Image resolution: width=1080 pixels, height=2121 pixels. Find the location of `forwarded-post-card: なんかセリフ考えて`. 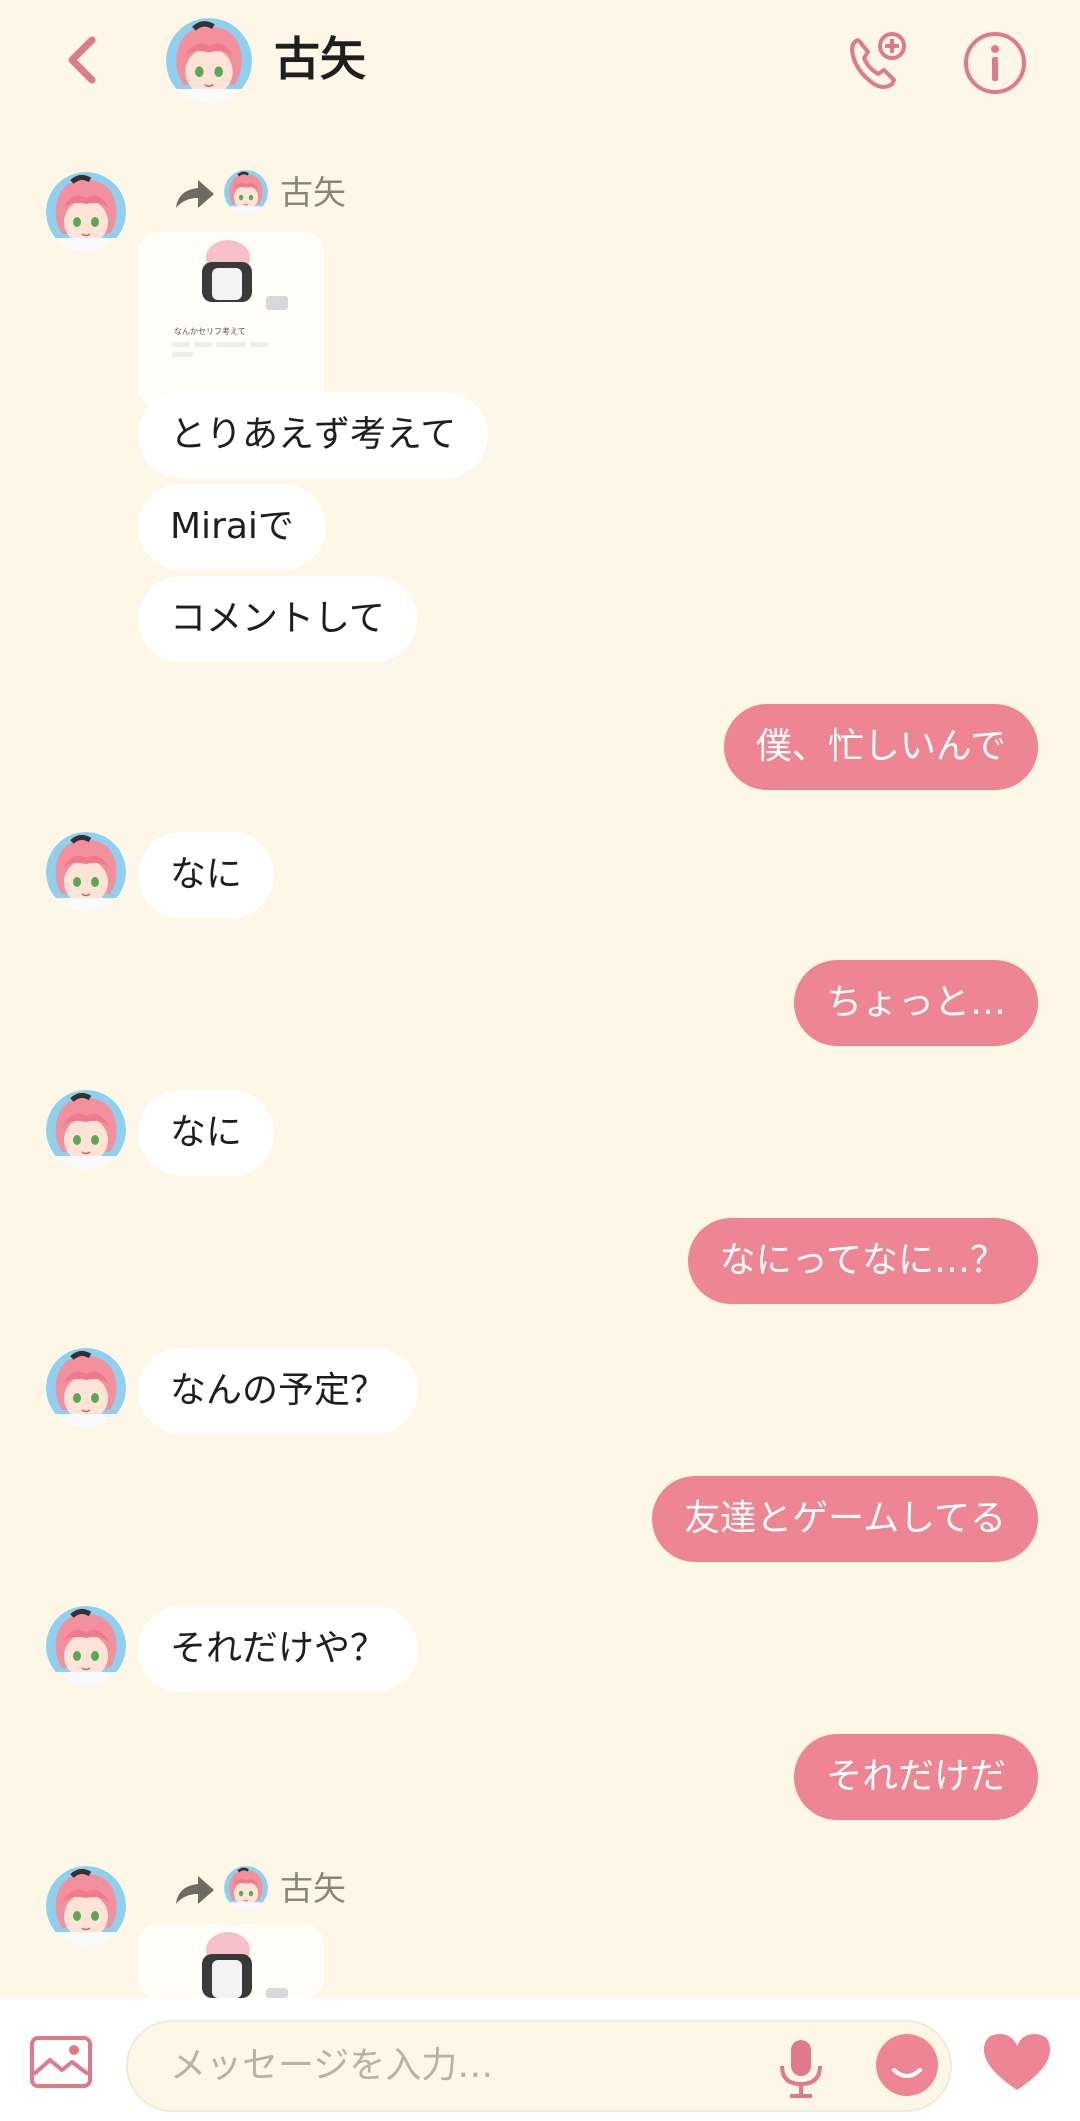

forwarded-post-card: なんかセリフ考えて is located at coordinates (231, 320).